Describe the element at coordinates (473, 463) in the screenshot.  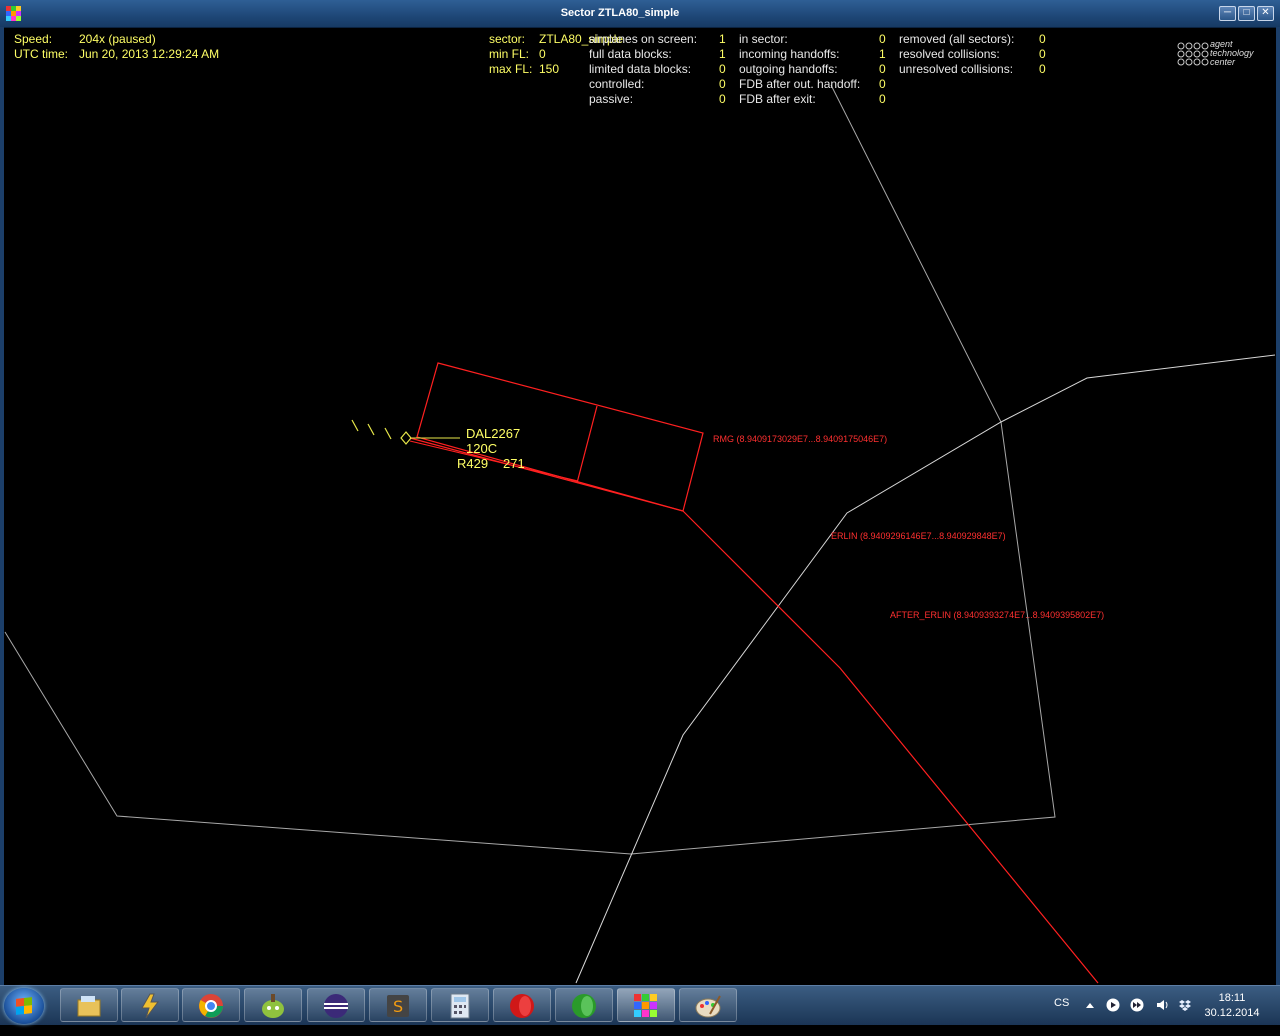
I see `aircraft-route: R429` at that location.